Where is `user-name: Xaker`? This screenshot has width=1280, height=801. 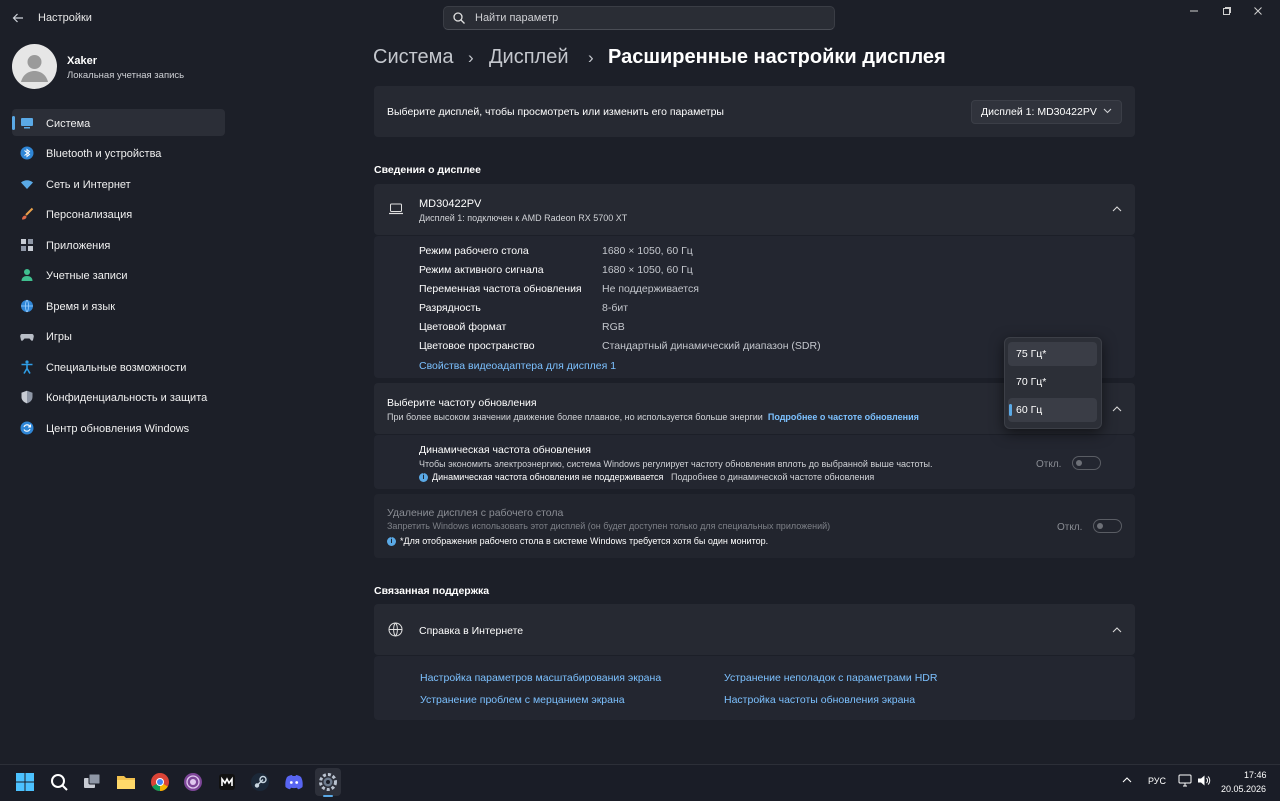 user-name: Xaker is located at coordinates (82, 61).